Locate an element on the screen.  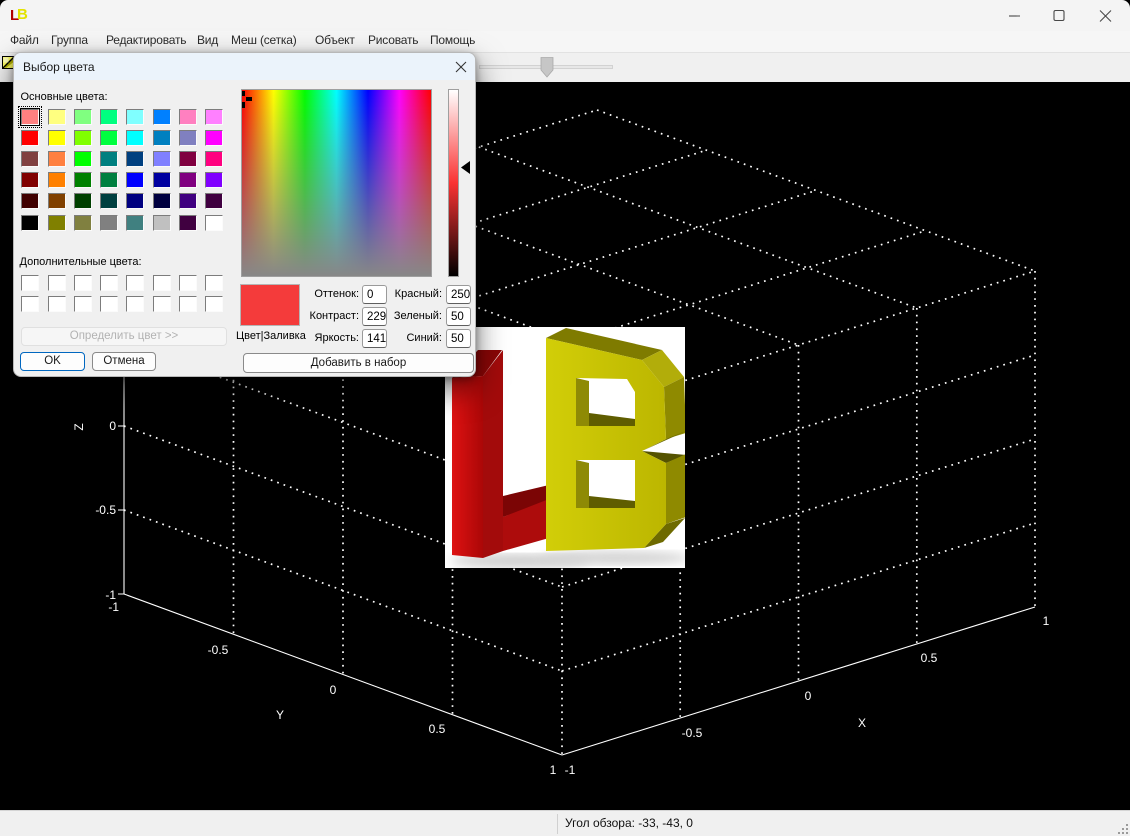
svg-text: Z is located at coordinates (79, 426).